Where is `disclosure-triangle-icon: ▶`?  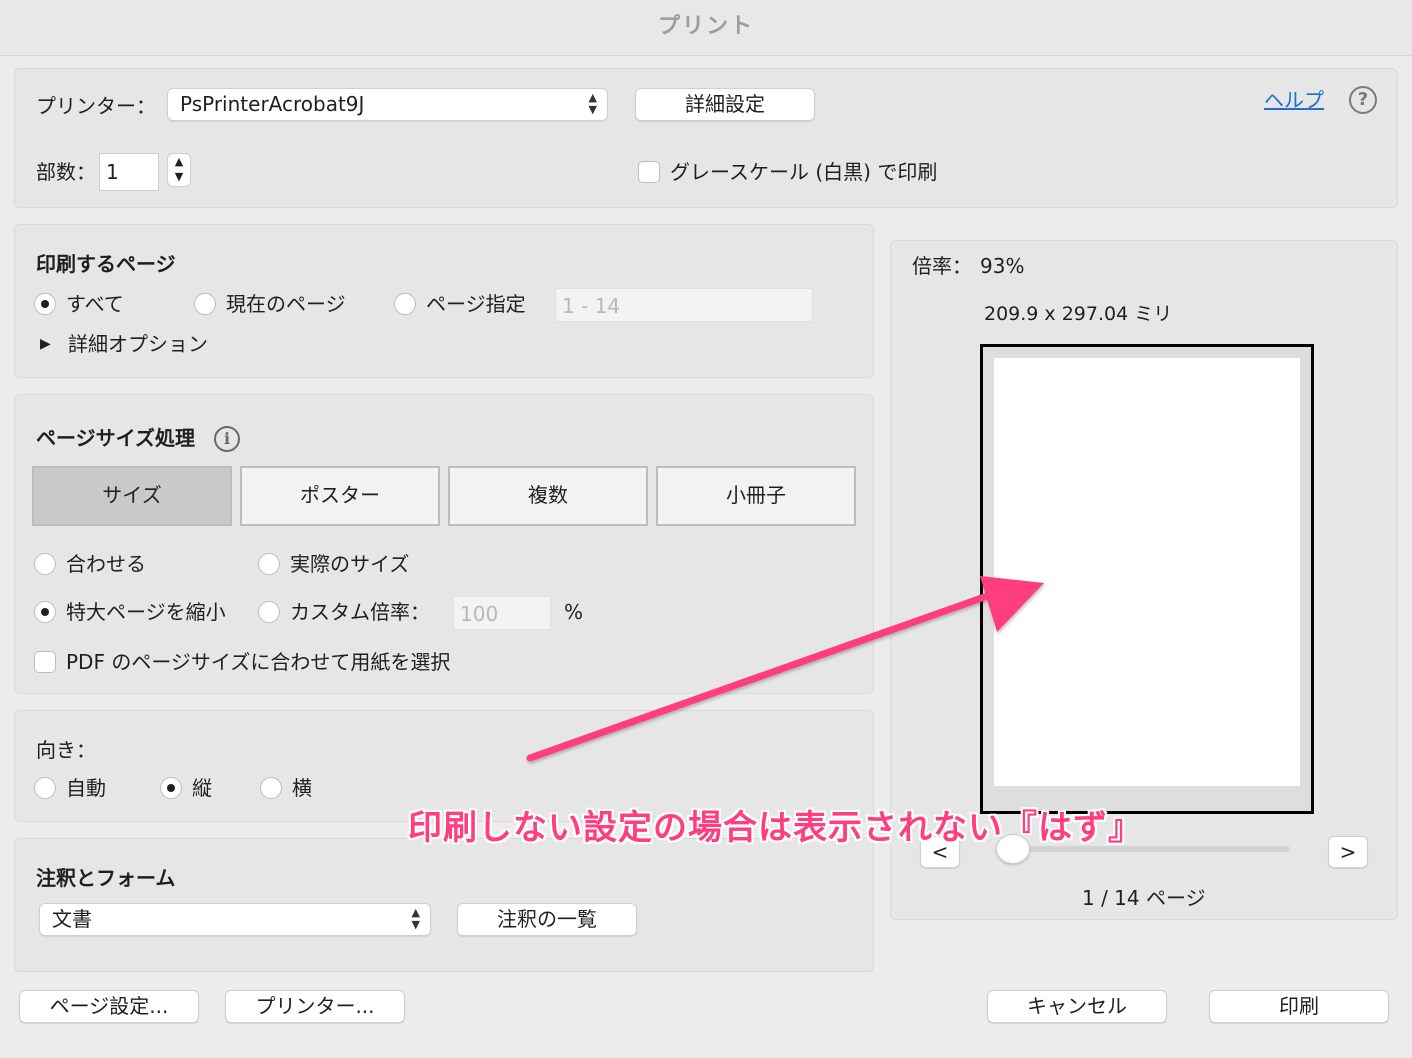
disclosure-triangle-icon: ▶ is located at coordinates (45, 344).